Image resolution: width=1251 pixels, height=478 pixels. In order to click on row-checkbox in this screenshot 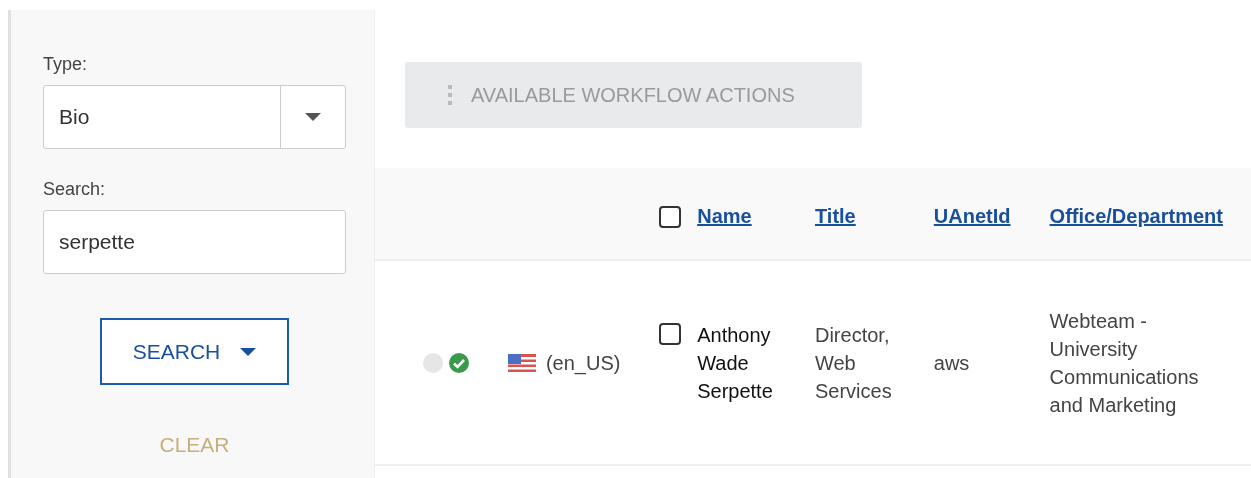, I will do `click(669, 333)`.